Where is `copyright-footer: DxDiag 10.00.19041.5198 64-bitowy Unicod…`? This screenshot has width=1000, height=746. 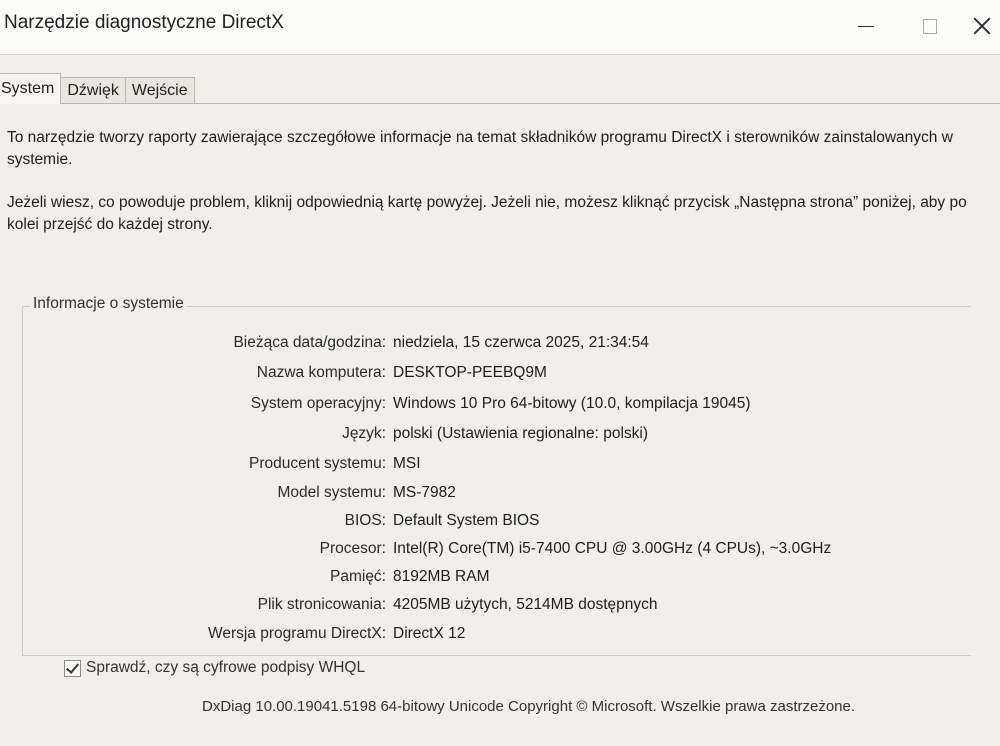 copyright-footer: DxDiag 10.00.19041.5198 64-bitowy Unicod… is located at coordinates (529, 706).